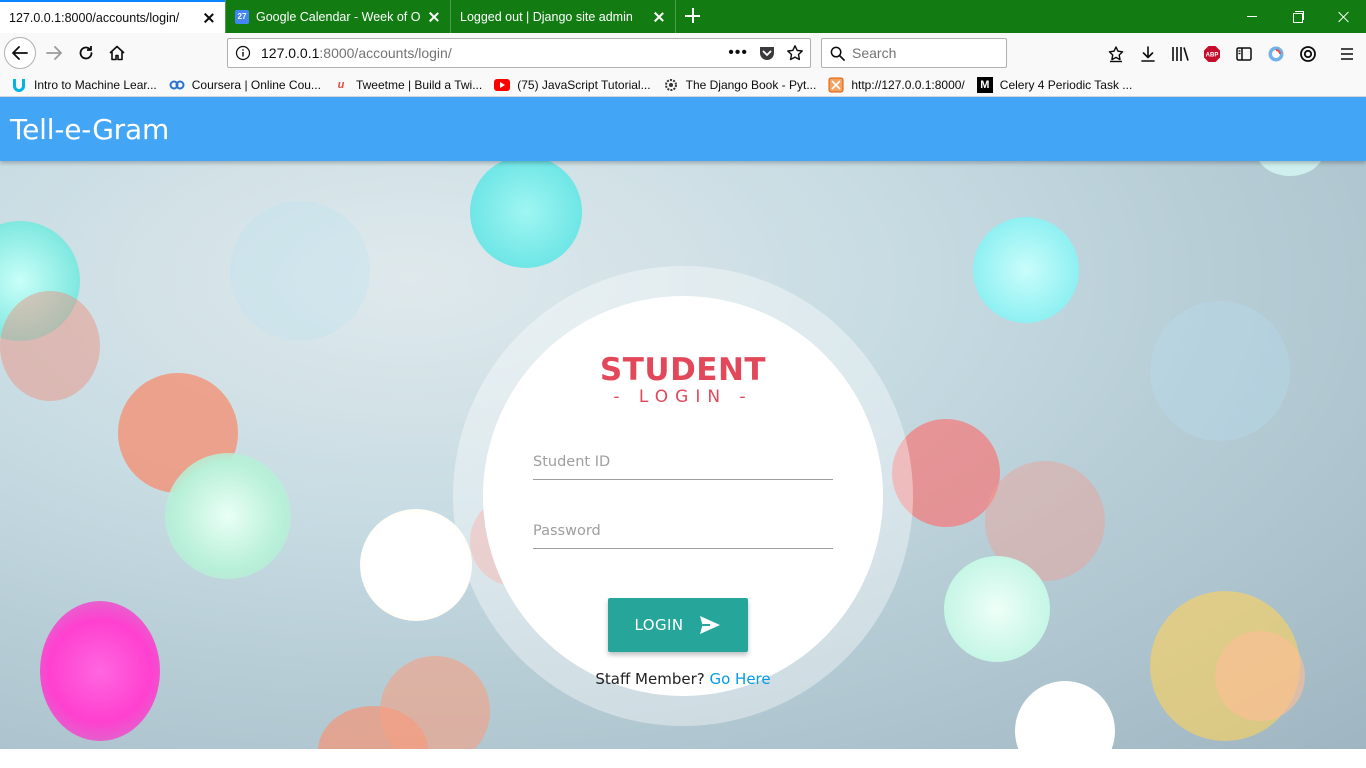 This screenshot has height=768, width=1366. What do you see at coordinates (1297, 16) in the screenshot?
I see `restore-window-button` at bounding box center [1297, 16].